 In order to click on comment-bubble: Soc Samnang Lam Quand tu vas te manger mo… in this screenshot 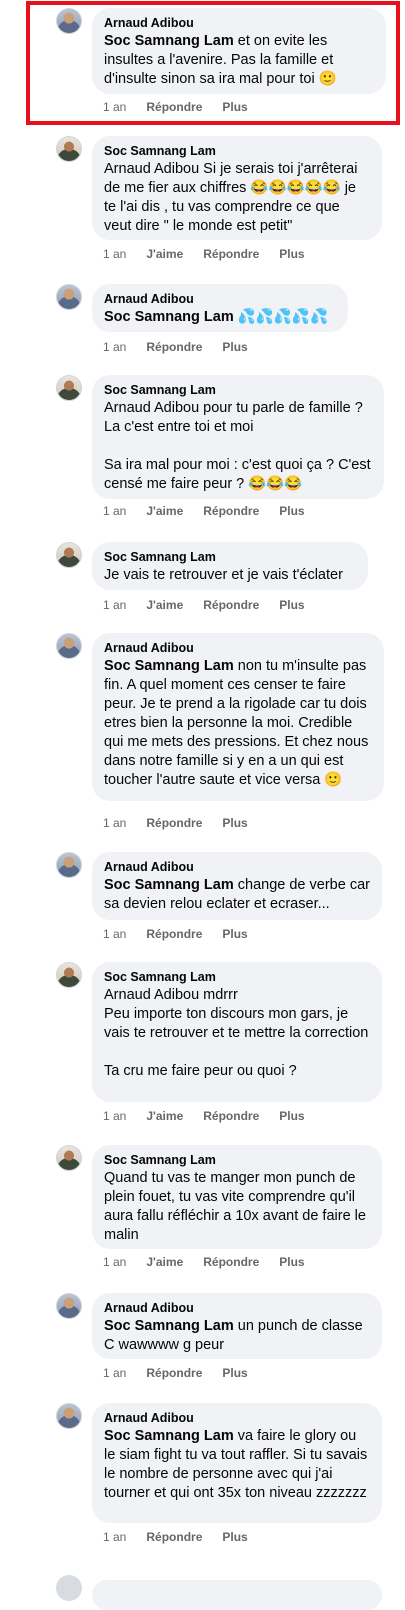, I will do `click(237, 1197)`.